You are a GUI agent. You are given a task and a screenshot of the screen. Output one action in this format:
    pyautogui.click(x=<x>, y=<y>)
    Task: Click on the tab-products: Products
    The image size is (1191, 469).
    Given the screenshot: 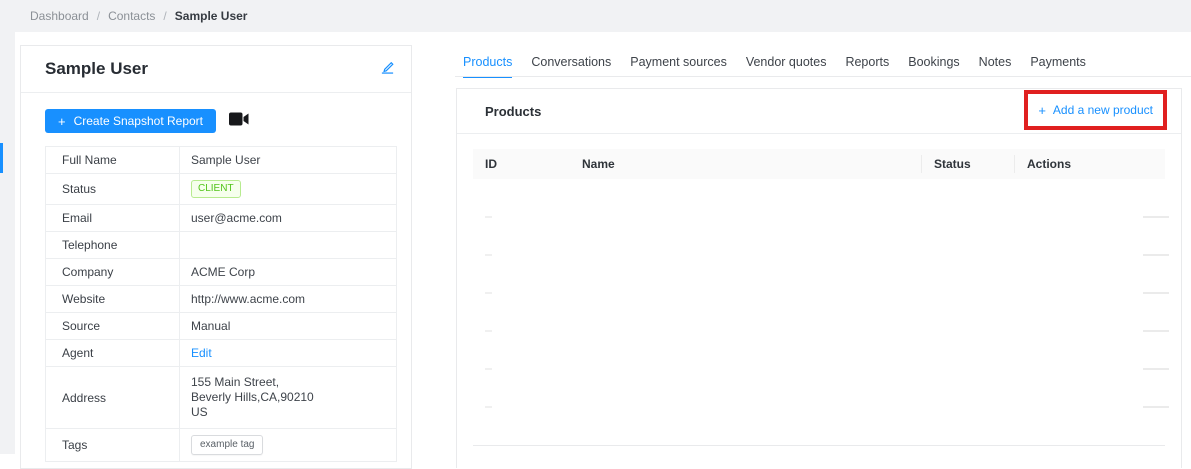 What is the action you would take?
    pyautogui.click(x=488, y=66)
    